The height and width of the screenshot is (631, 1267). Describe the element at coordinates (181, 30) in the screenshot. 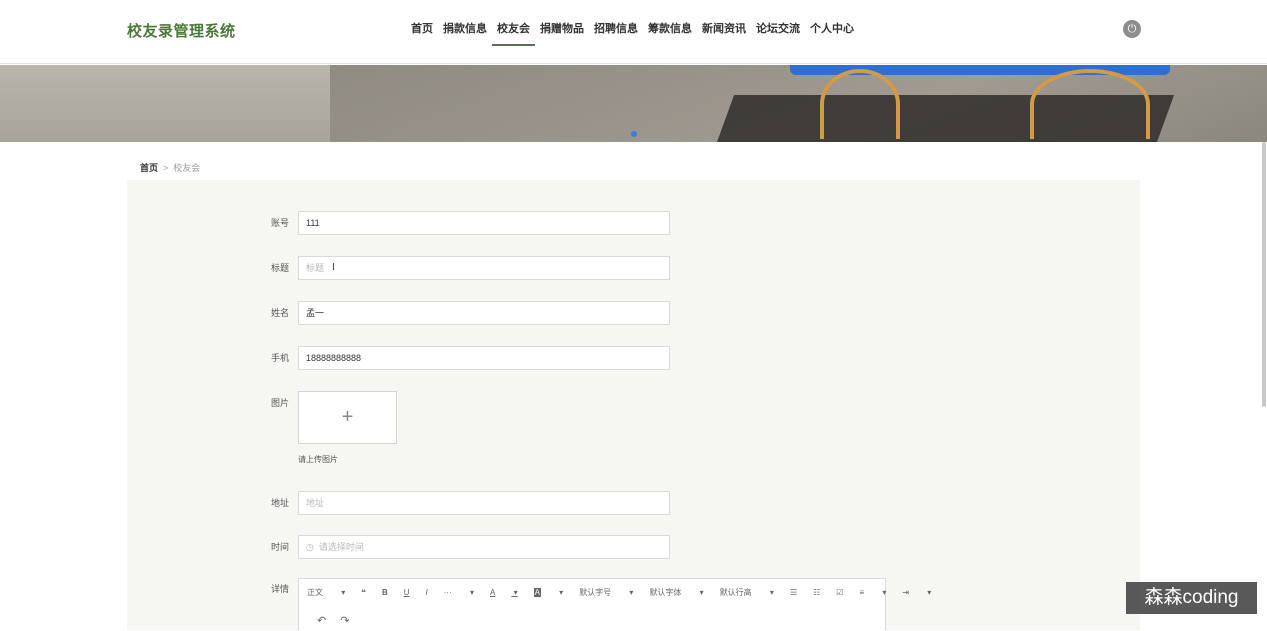

I see `app-logo-title: 校友录管理系统` at that location.